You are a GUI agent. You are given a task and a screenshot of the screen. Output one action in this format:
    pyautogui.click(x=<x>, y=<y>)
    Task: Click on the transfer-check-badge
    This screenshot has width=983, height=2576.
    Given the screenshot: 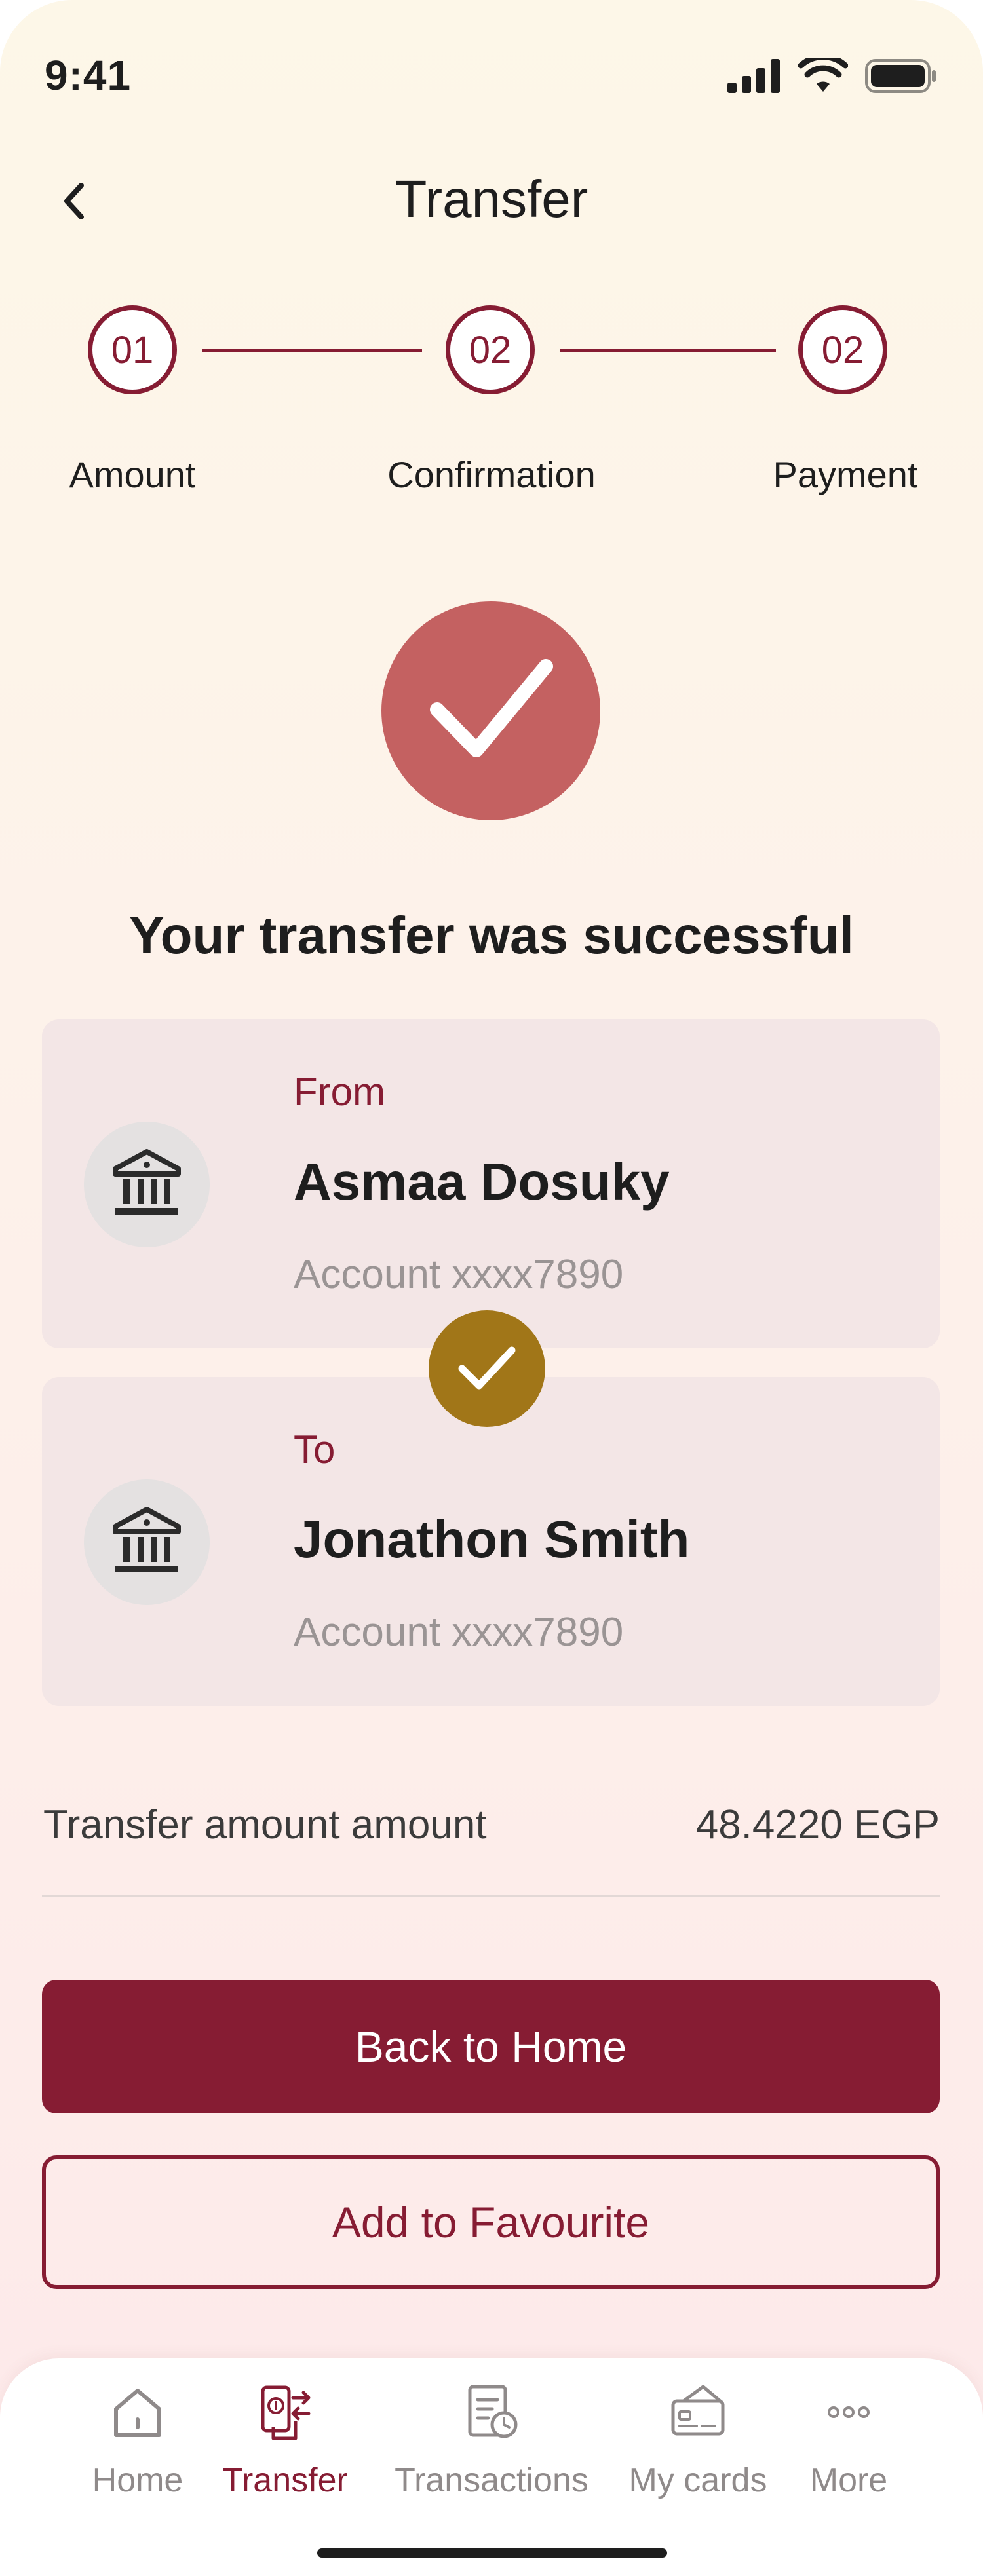 What is the action you would take?
    pyautogui.click(x=487, y=1368)
    